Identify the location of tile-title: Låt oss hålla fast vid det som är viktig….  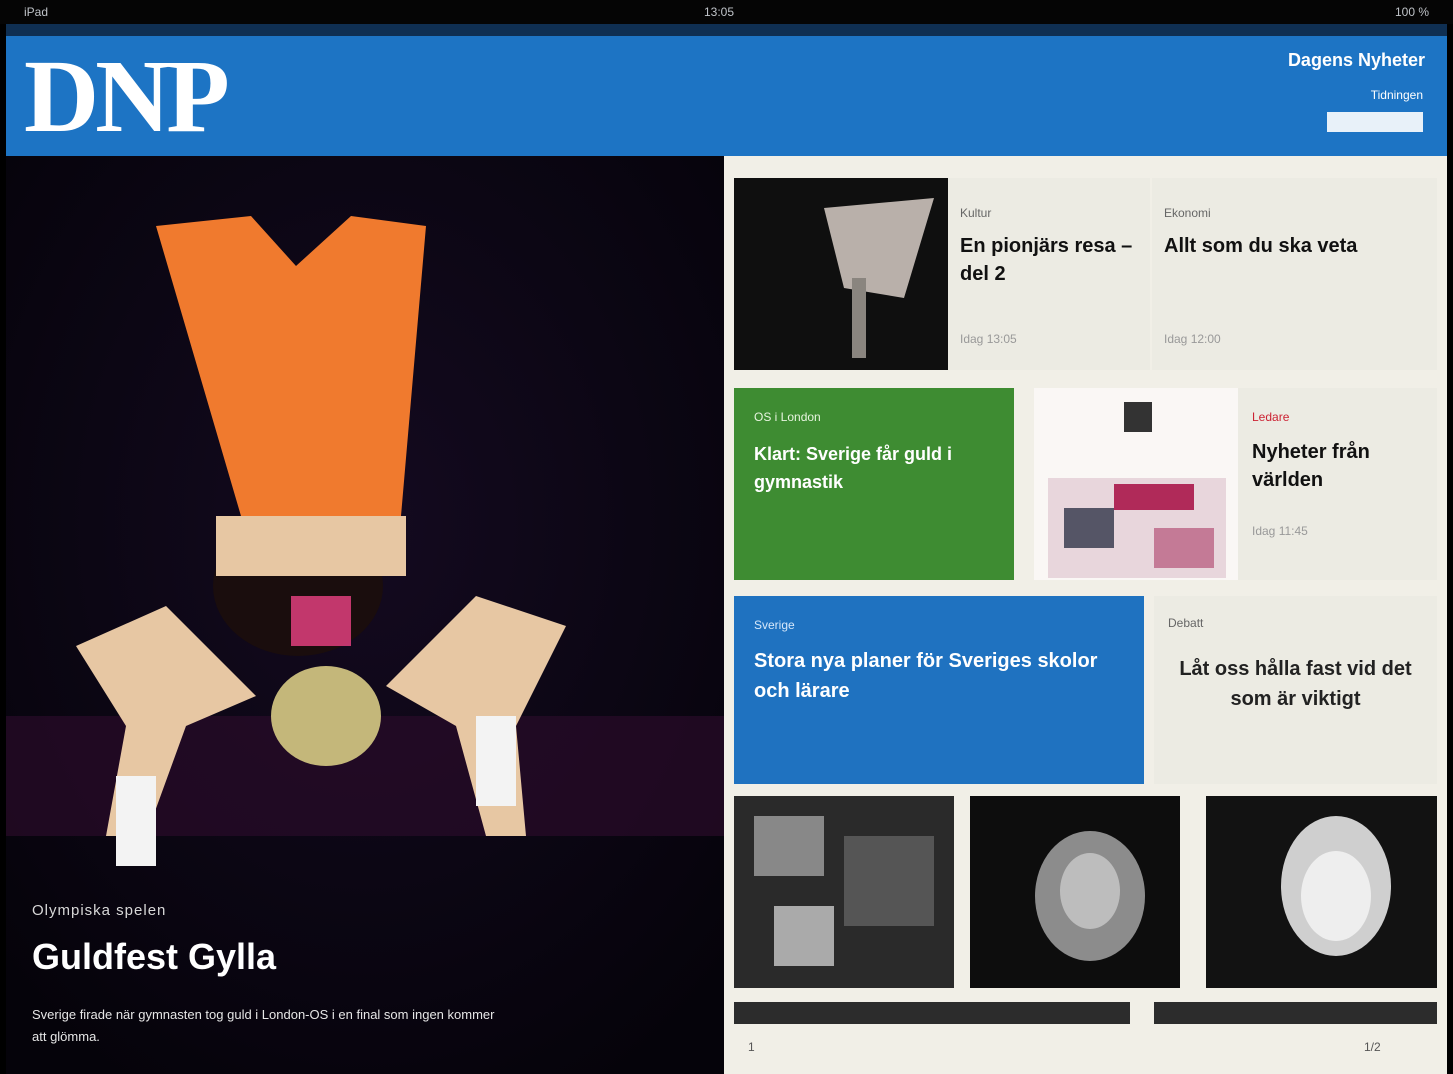
(1295, 684).